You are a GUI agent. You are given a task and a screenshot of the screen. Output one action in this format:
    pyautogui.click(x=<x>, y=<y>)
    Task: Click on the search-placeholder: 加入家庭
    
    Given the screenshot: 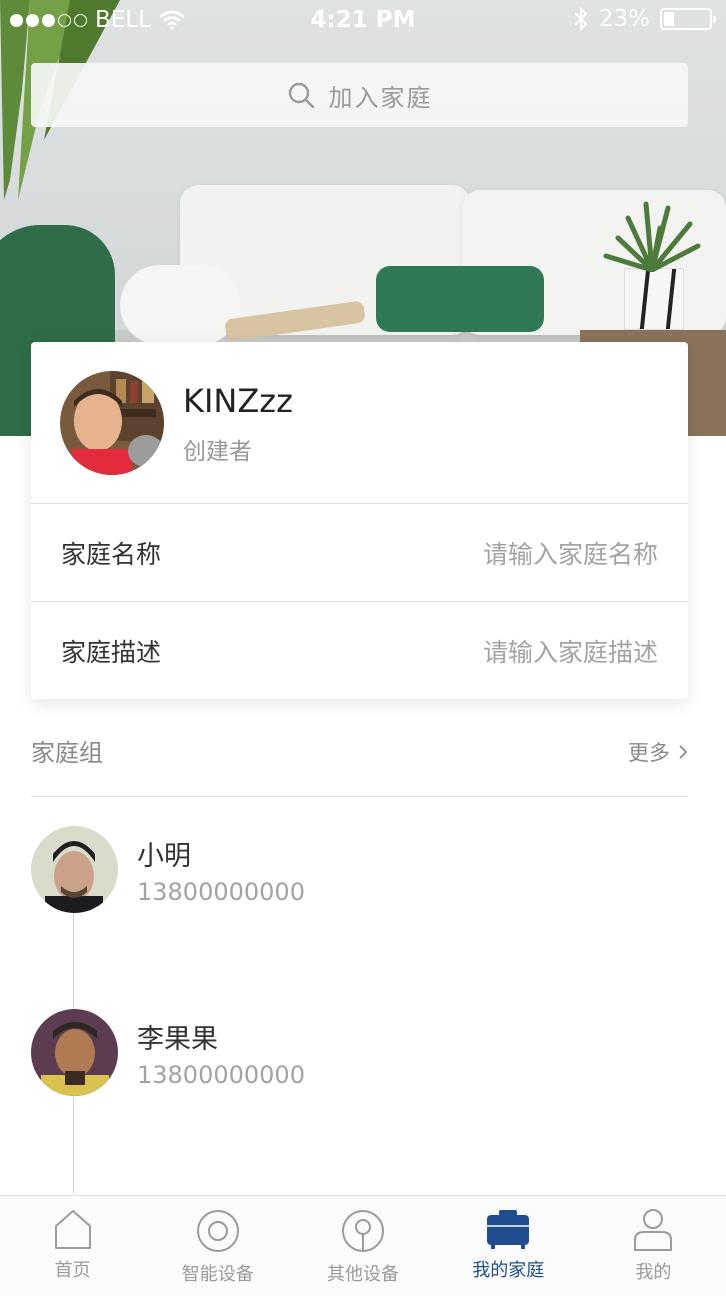 What is the action you would take?
    pyautogui.click(x=380, y=97)
    